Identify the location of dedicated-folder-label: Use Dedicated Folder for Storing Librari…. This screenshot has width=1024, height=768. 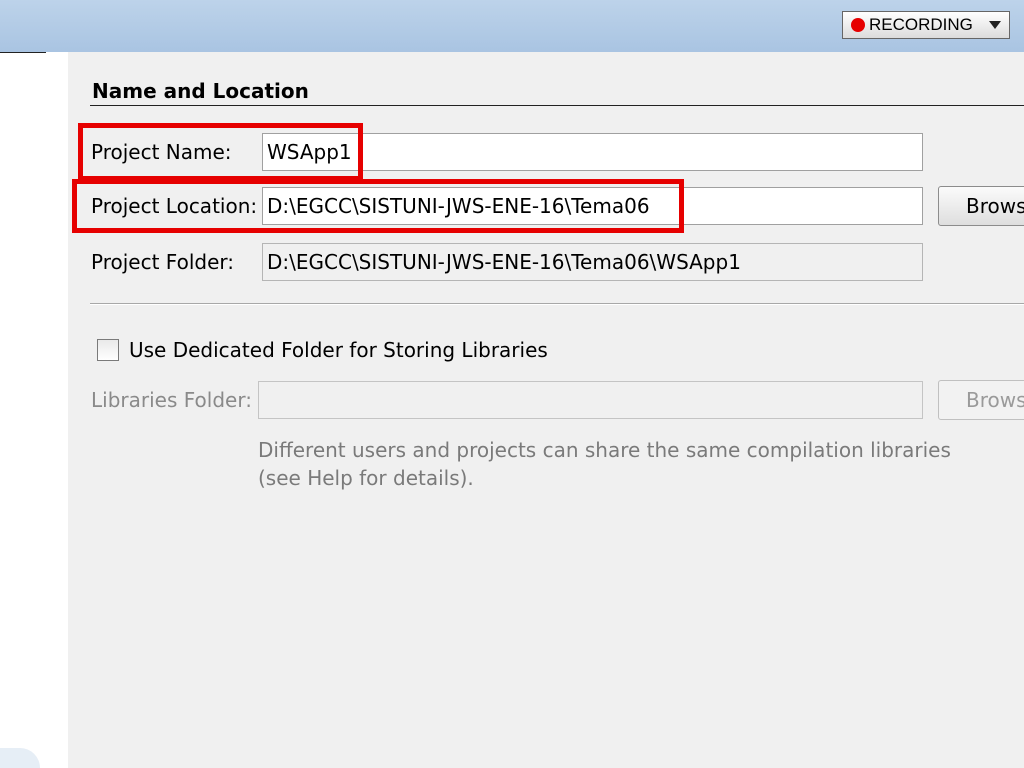
(338, 350).